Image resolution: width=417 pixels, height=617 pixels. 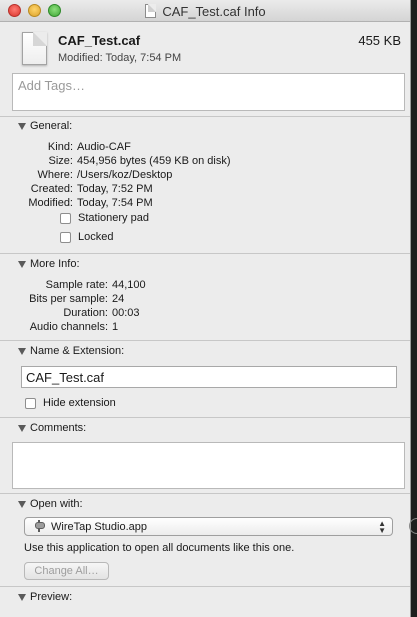 What do you see at coordinates (55, 175) in the screenshot?
I see `general-key: Where:` at bounding box center [55, 175].